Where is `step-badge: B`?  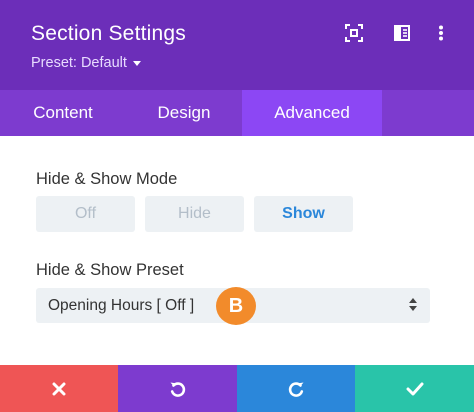 step-badge: B is located at coordinates (236, 306).